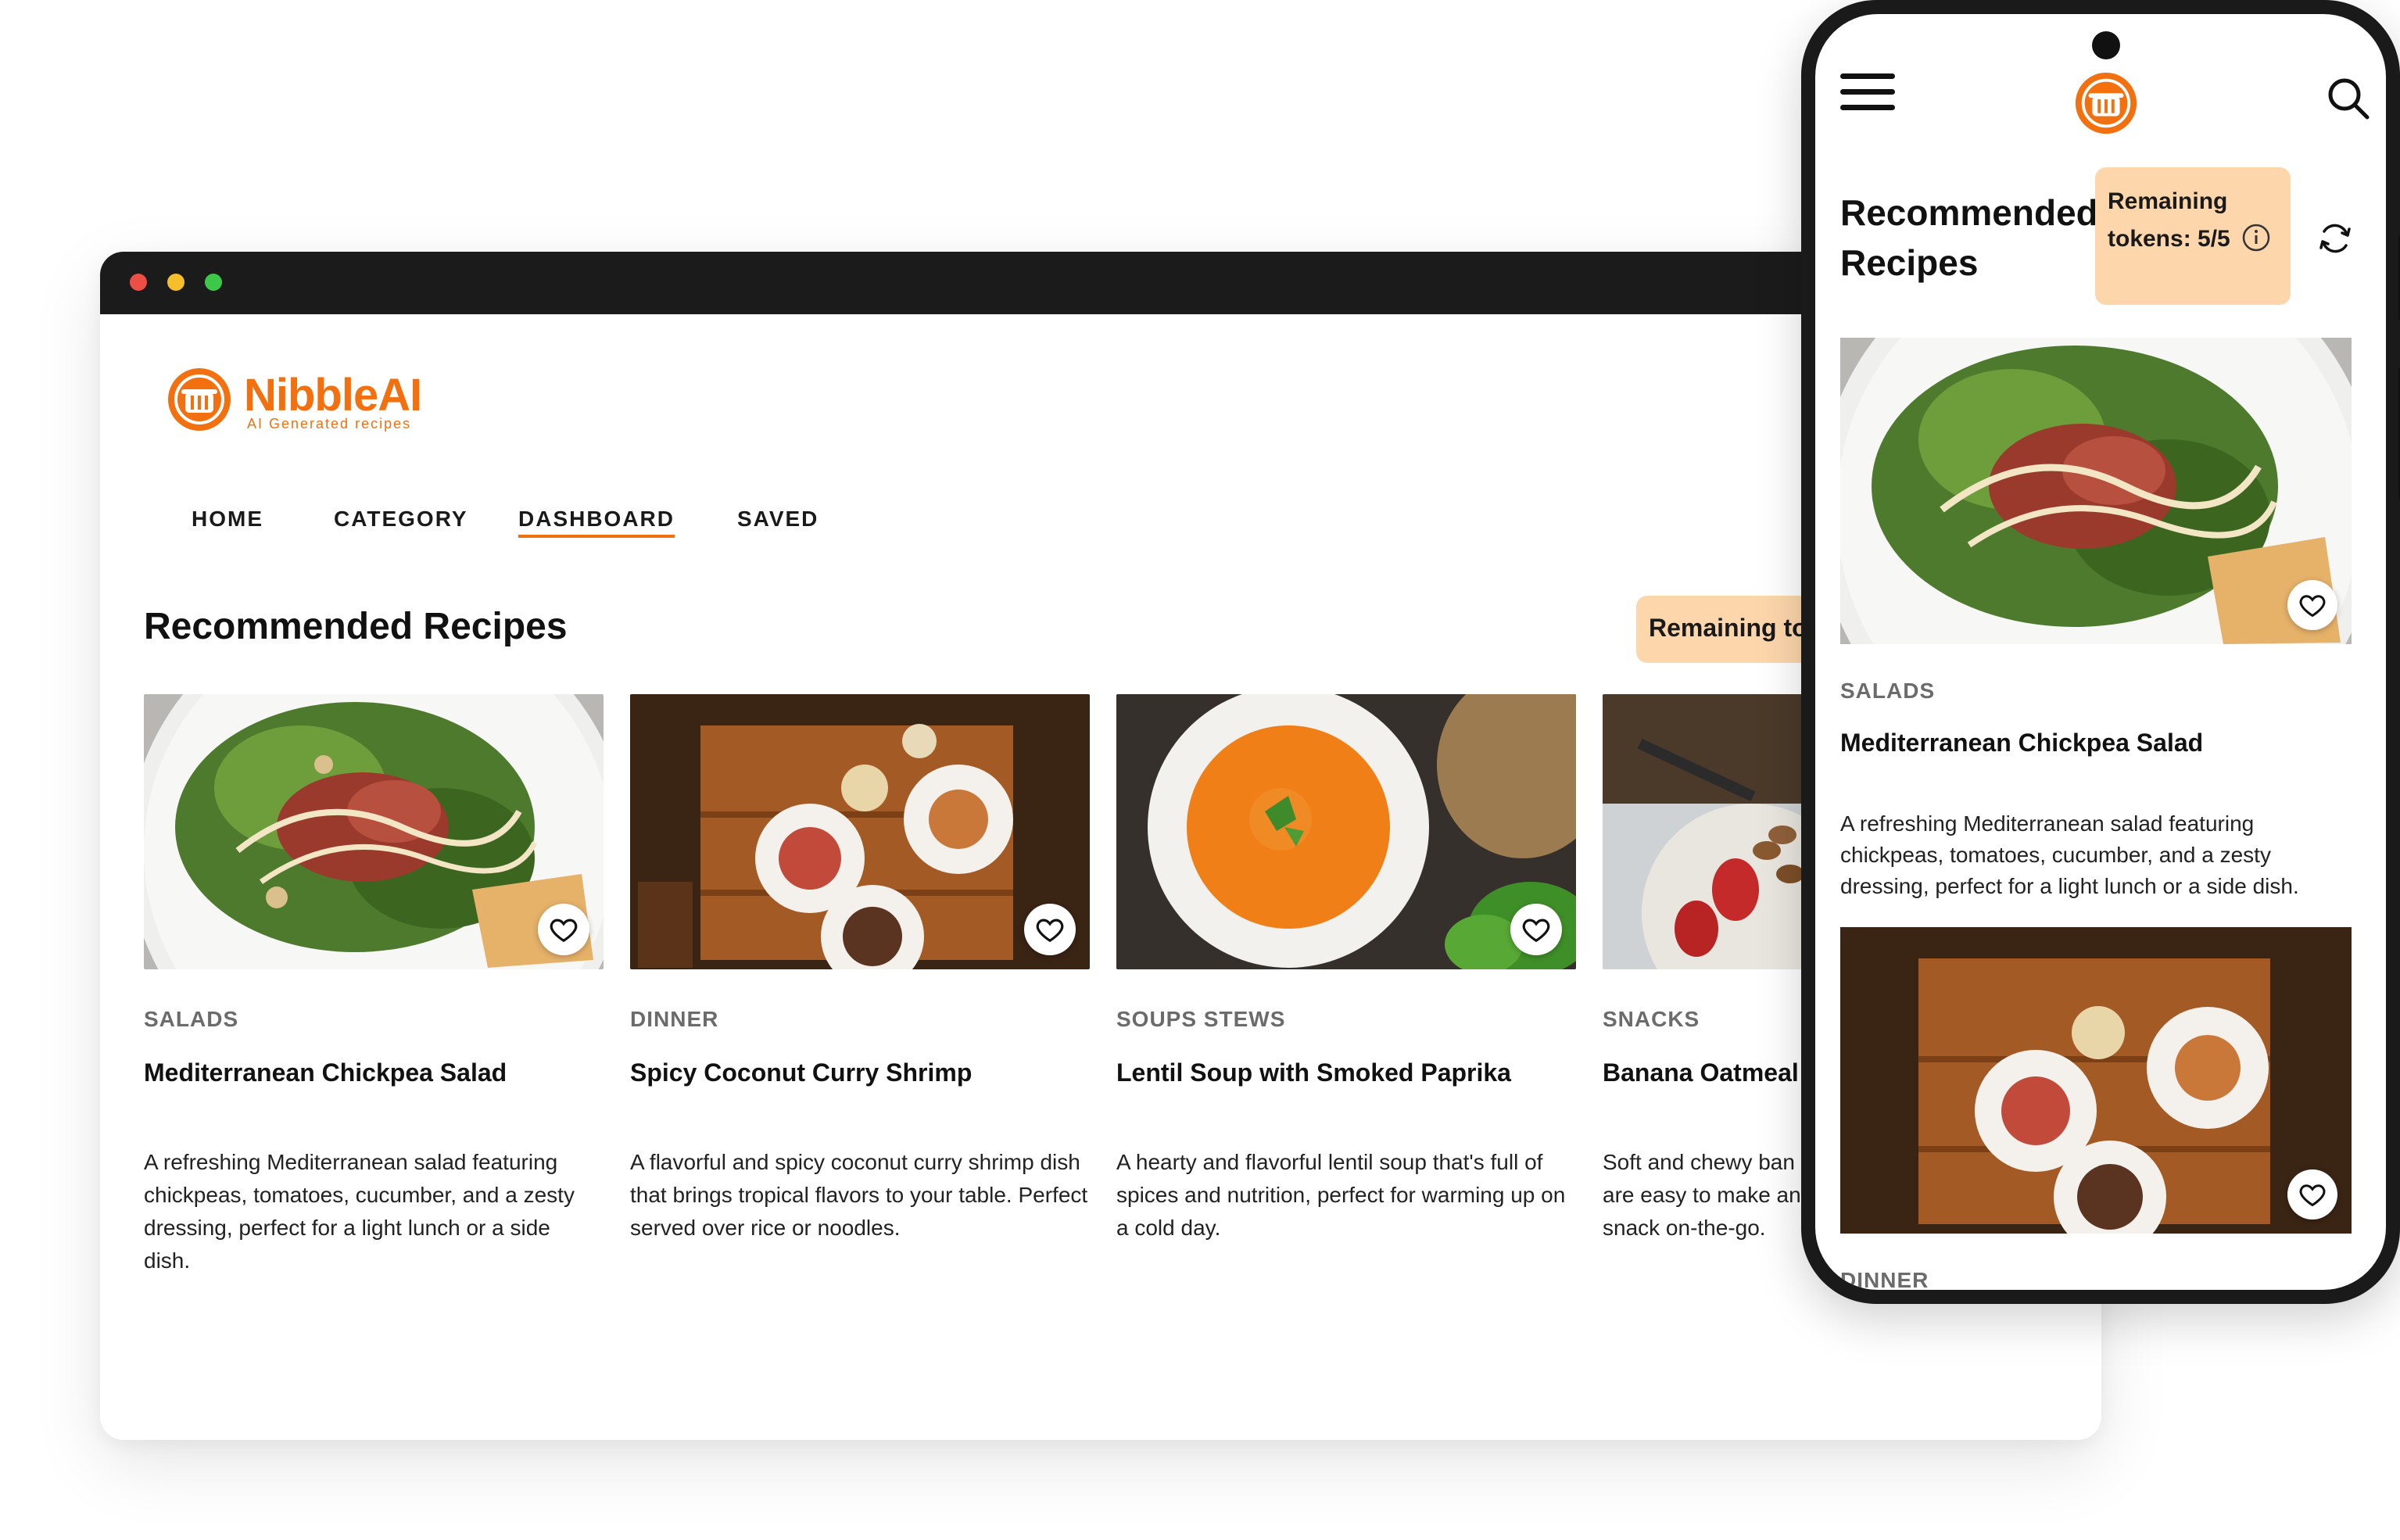  What do you see at coordinates (1313, 1072) in the screenshot?
I see `recipe-title: Lentil Soup with Smoked Paprika` at bounding box center [1313, 1072].